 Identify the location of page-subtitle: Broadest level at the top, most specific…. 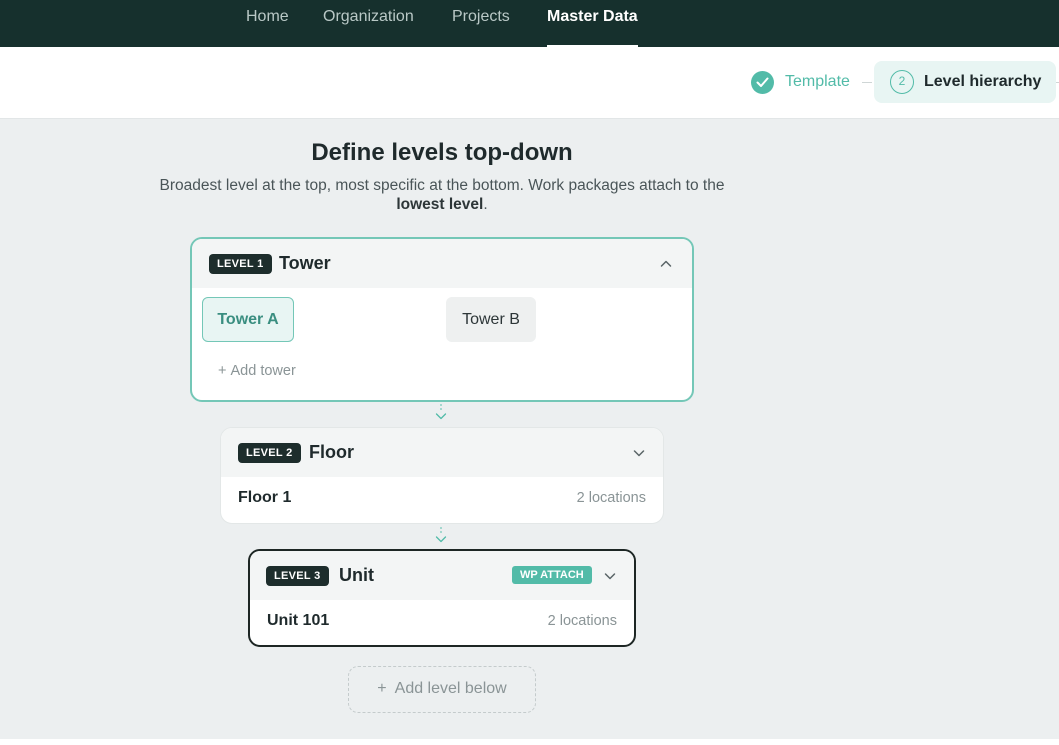
(442, 195).